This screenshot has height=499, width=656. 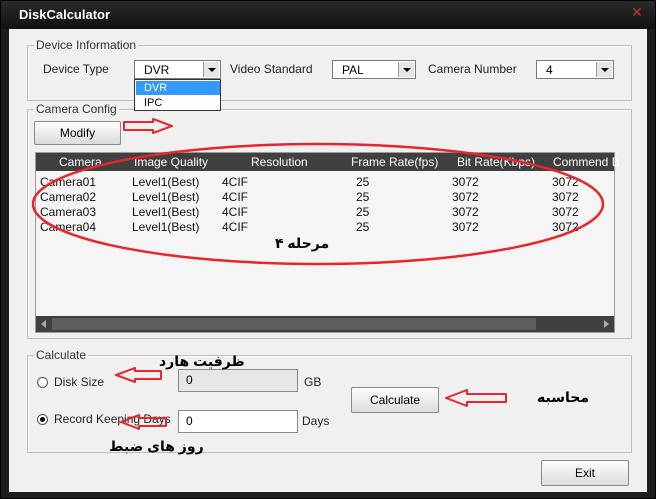 What do you see at coordinates (143, 422) in the screenshot?
I see `arrow-record-days-icon` at bounding box center [143, 422].